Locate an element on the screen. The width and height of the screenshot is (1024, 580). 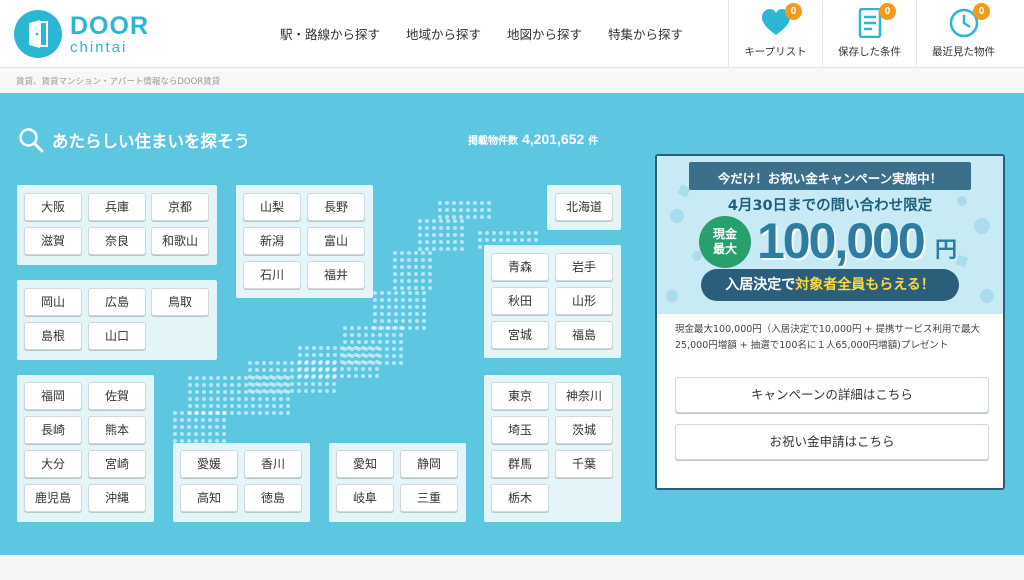
listing-count: 掲載物件数 4,201,652 件 is located at coordinates (533, 138).